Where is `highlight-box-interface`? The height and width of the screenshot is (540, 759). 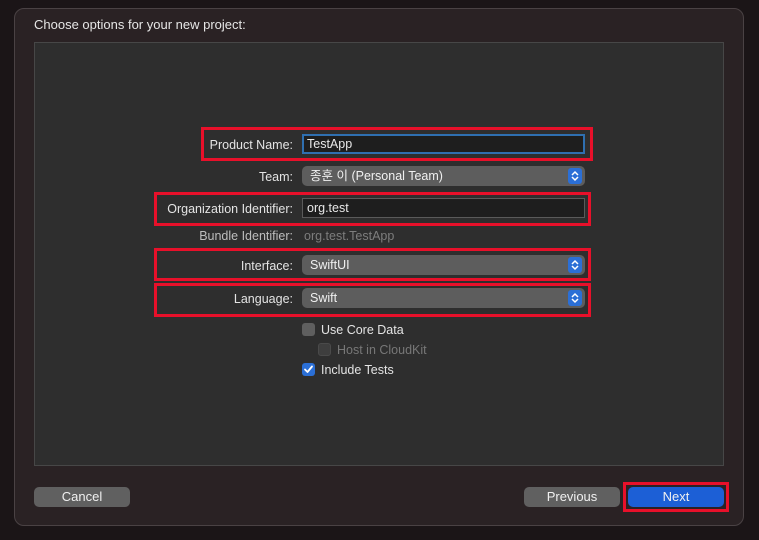 highlight-box-interface is located at coordinates (372, 264).